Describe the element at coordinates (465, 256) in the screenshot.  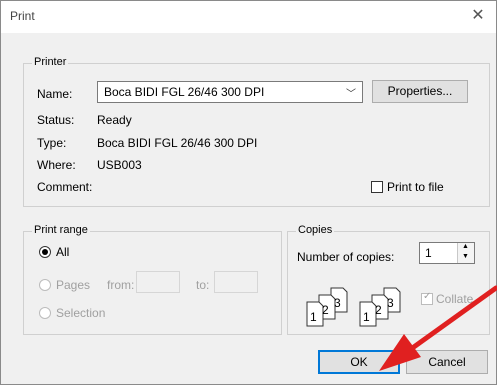
I see `chevron-down-icon: ▼` at that location.